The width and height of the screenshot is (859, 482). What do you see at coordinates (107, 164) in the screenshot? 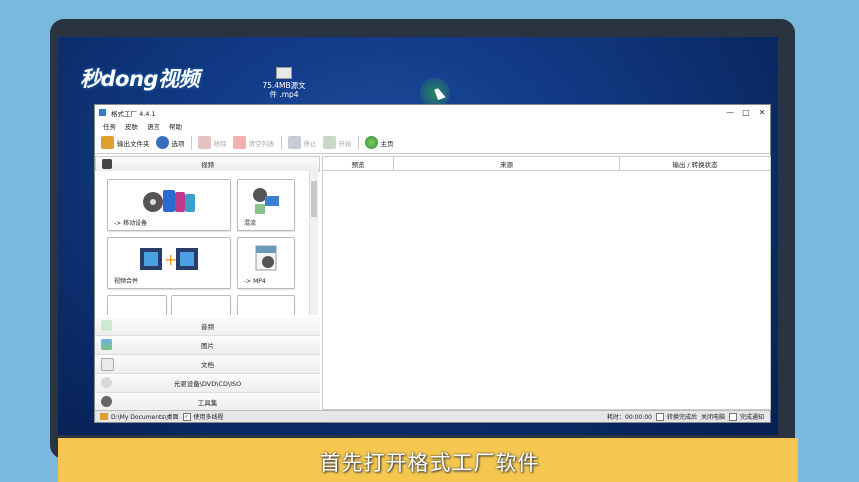
I see `film-icon` at bounding box center [107, 164].